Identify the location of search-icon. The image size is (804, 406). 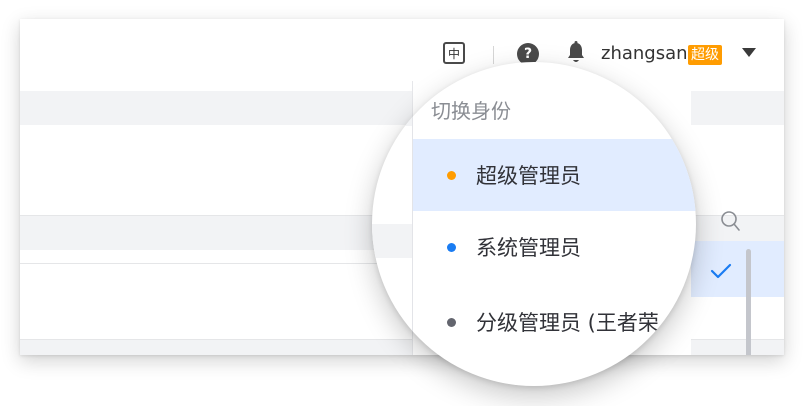
(731, 221).